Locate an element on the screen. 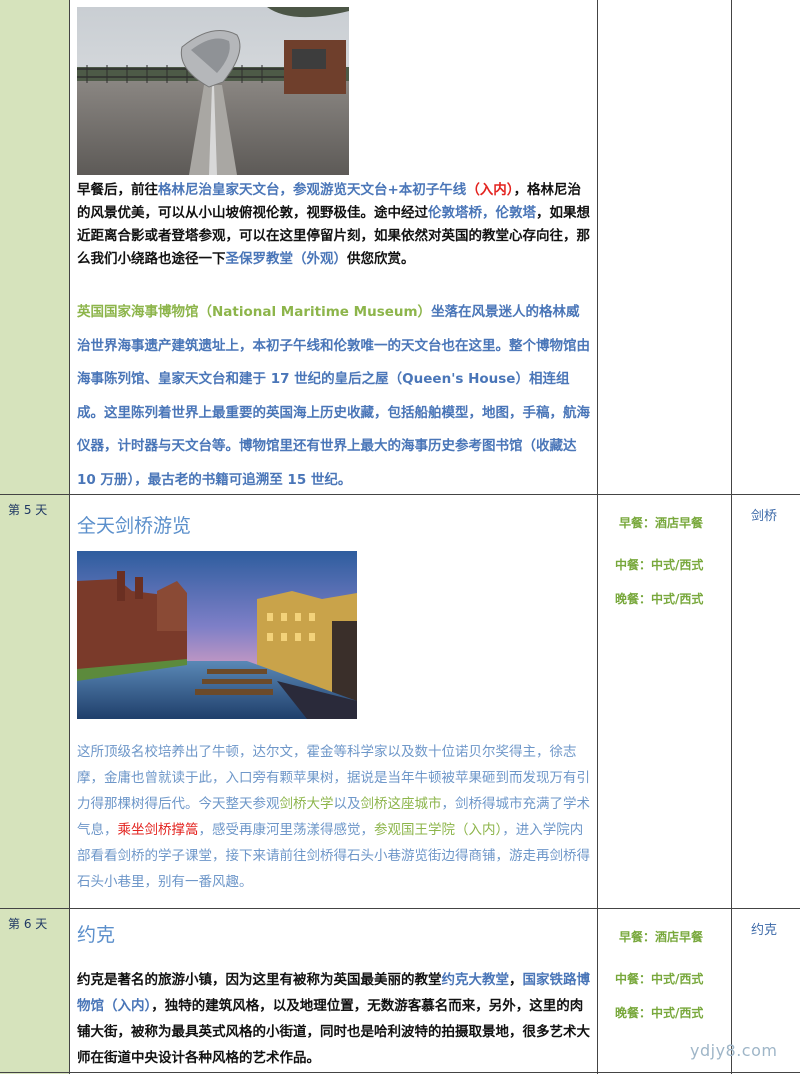 Image resolution: width=800 pixels, height=1074 pixels. highlight-tower-bridge: 伦敦塔桥，伦敦塔 is located at coordinates (482, 213).